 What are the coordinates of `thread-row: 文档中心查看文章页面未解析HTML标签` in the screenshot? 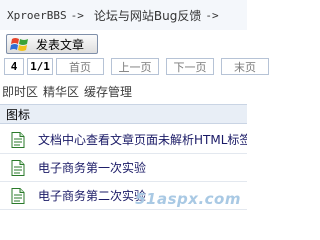 It's located at (123, 140).